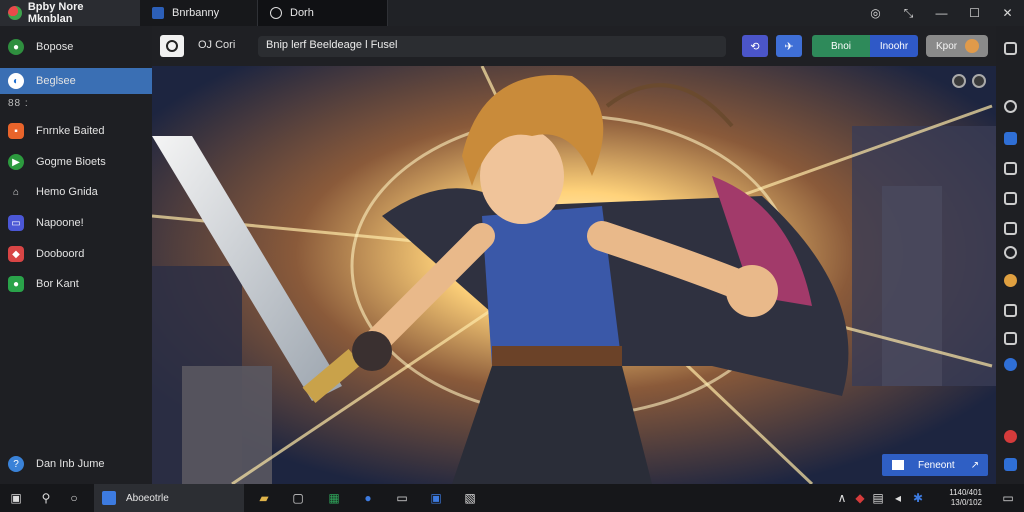 Image resolution: width=1024 pixels, height=512 pixels. Describe the element at coordinates (46, 498) in the screenshot. I see `search-icon: ⚲` at that location.